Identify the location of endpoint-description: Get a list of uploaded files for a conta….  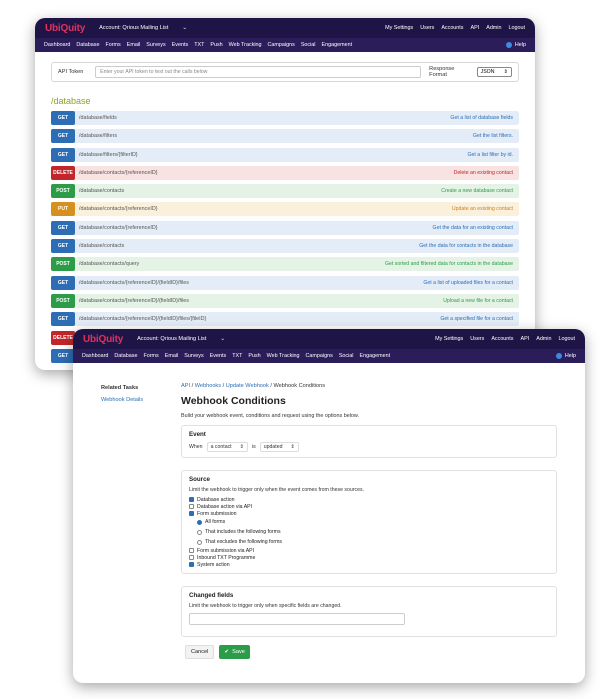
(468, 282).